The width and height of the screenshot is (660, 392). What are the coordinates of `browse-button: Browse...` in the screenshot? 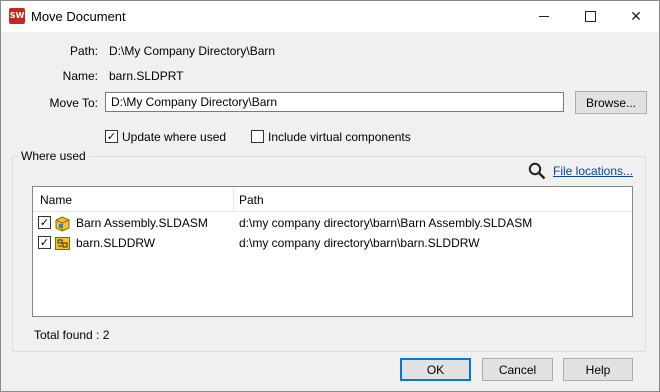 It's located at (611, 102).